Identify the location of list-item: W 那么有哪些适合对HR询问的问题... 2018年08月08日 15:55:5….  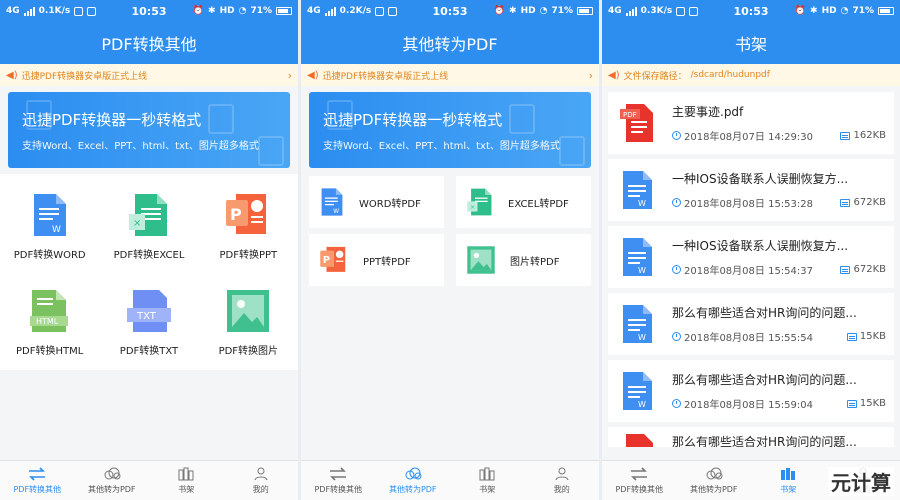
(751, 324).